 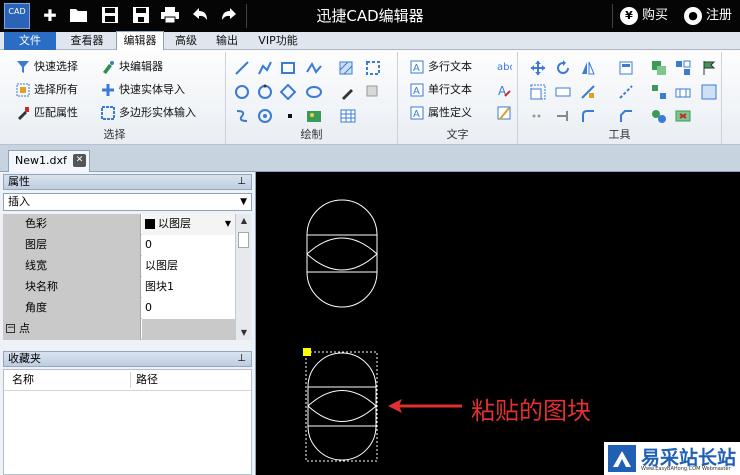 What do you see at coordinates (708, 16) in the screenshot?
I see `register-button: ● 注册` at bounding box center [708, 16].